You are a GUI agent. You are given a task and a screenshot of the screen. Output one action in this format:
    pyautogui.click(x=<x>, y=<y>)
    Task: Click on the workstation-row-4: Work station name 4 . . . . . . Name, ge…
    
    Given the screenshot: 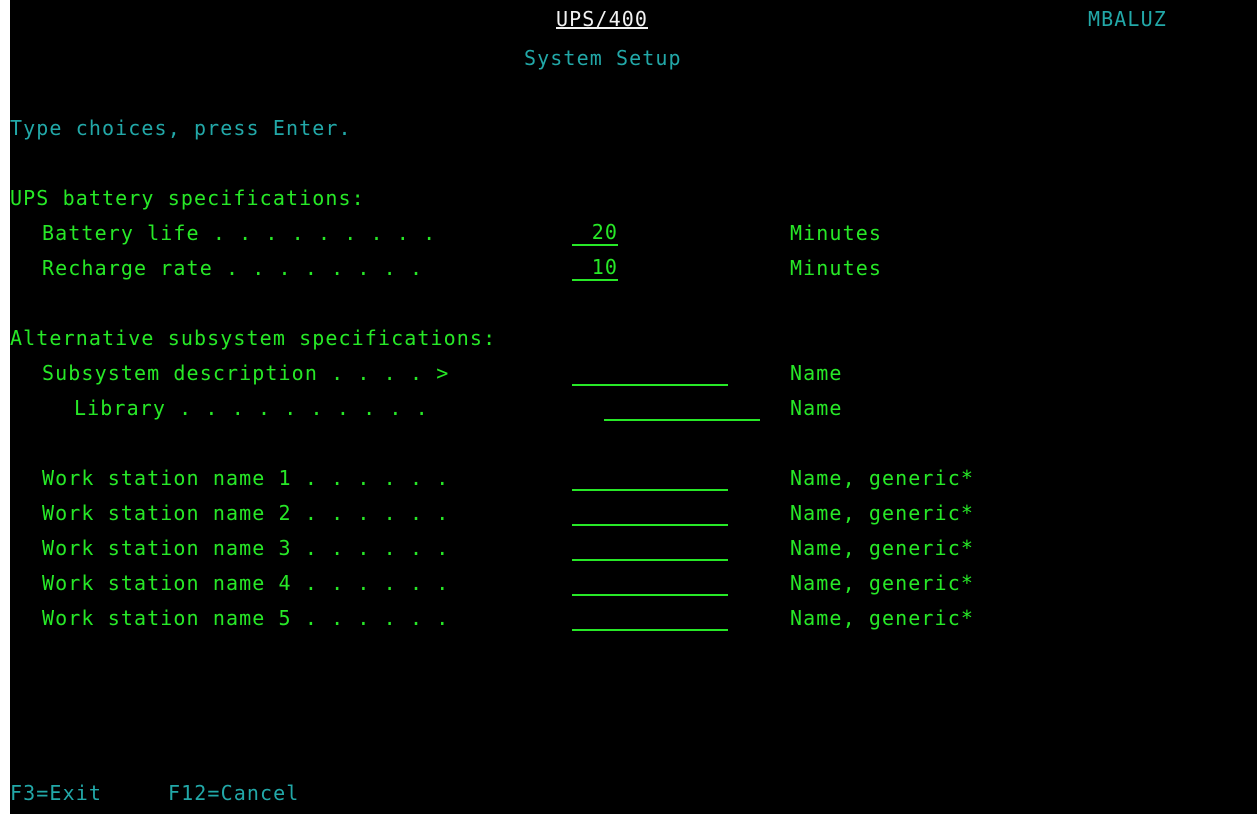 What is the action you would take?
    pyautogui.click(x=633, y=583)
    